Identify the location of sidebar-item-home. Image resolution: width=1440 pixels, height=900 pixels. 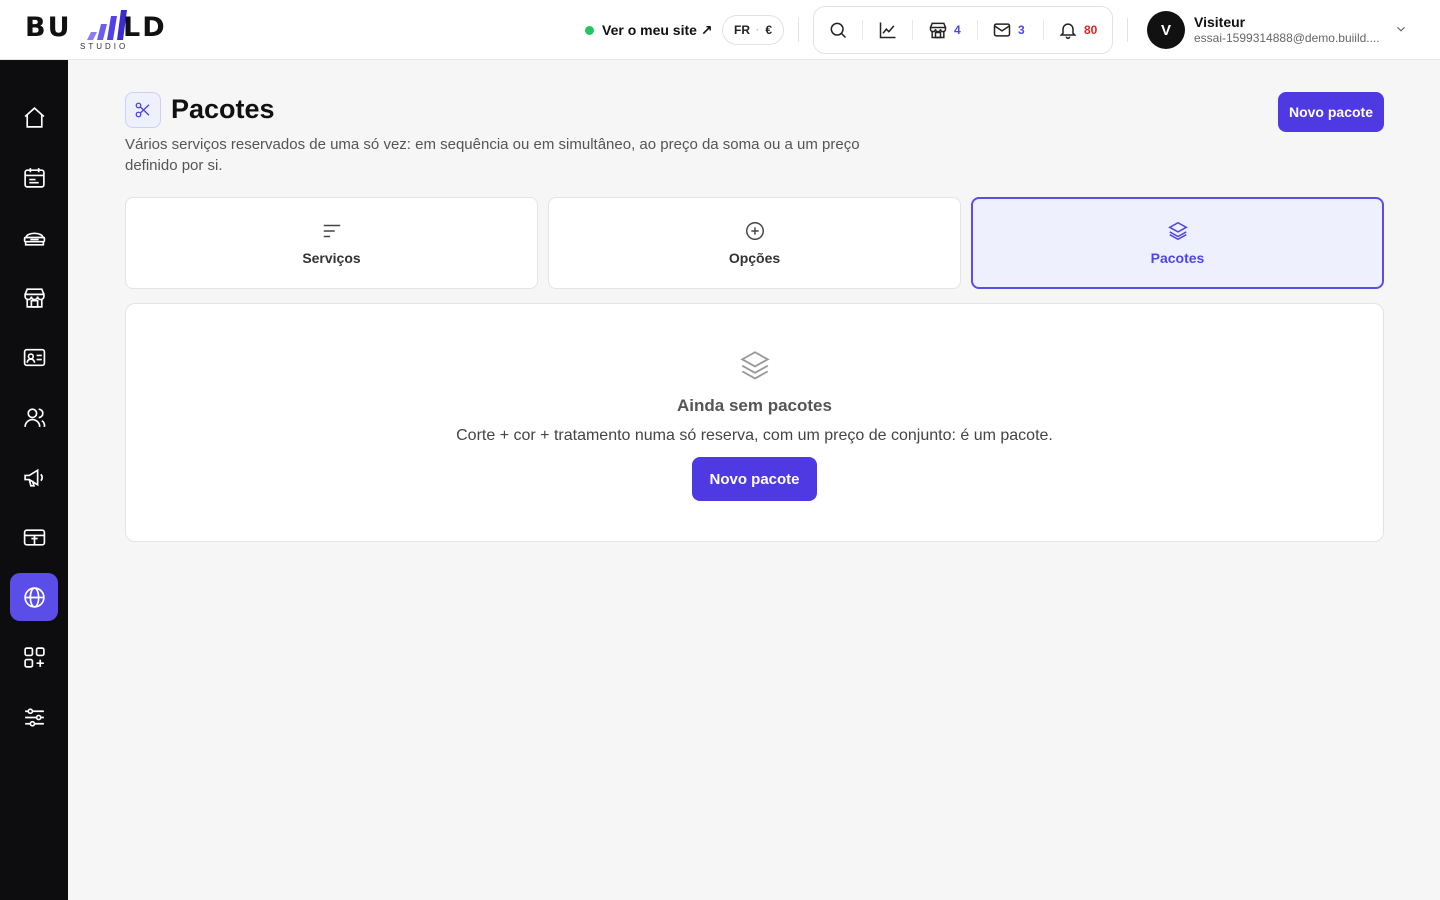
(34, 117).